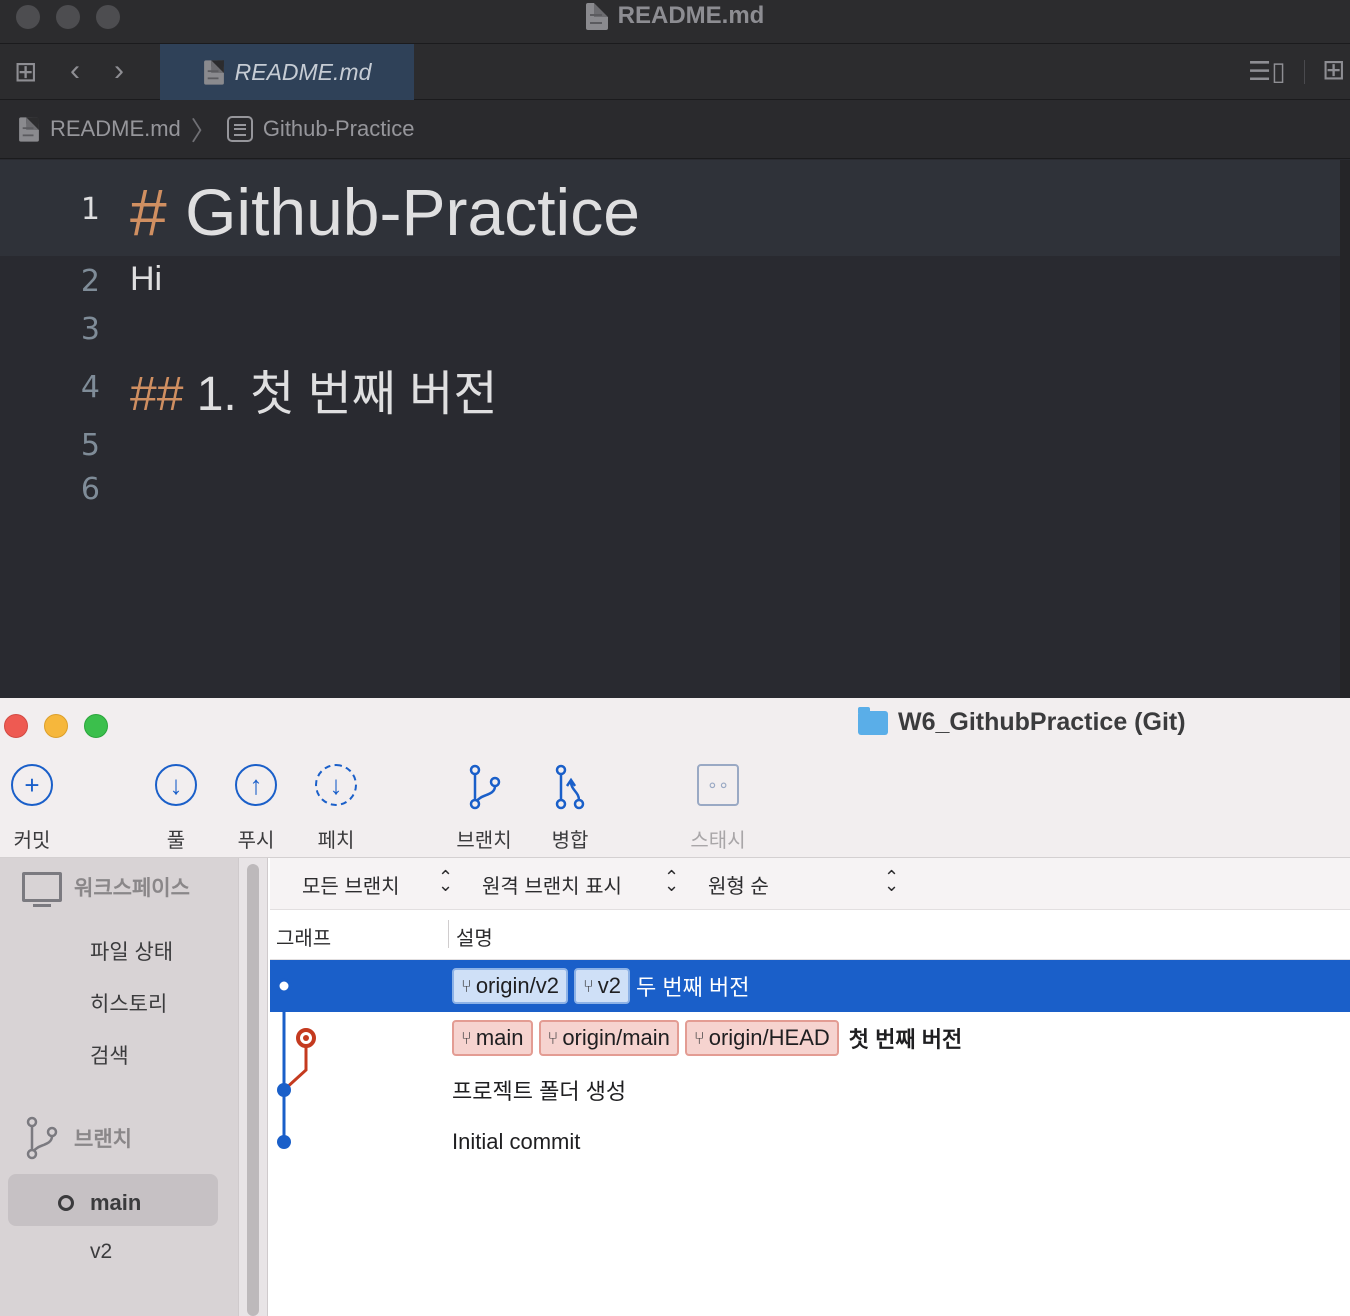 Image resolution: width=1350 pixels, height=1316 pixels. I want to click on branch-tag-label: main, so click(499, 1037).